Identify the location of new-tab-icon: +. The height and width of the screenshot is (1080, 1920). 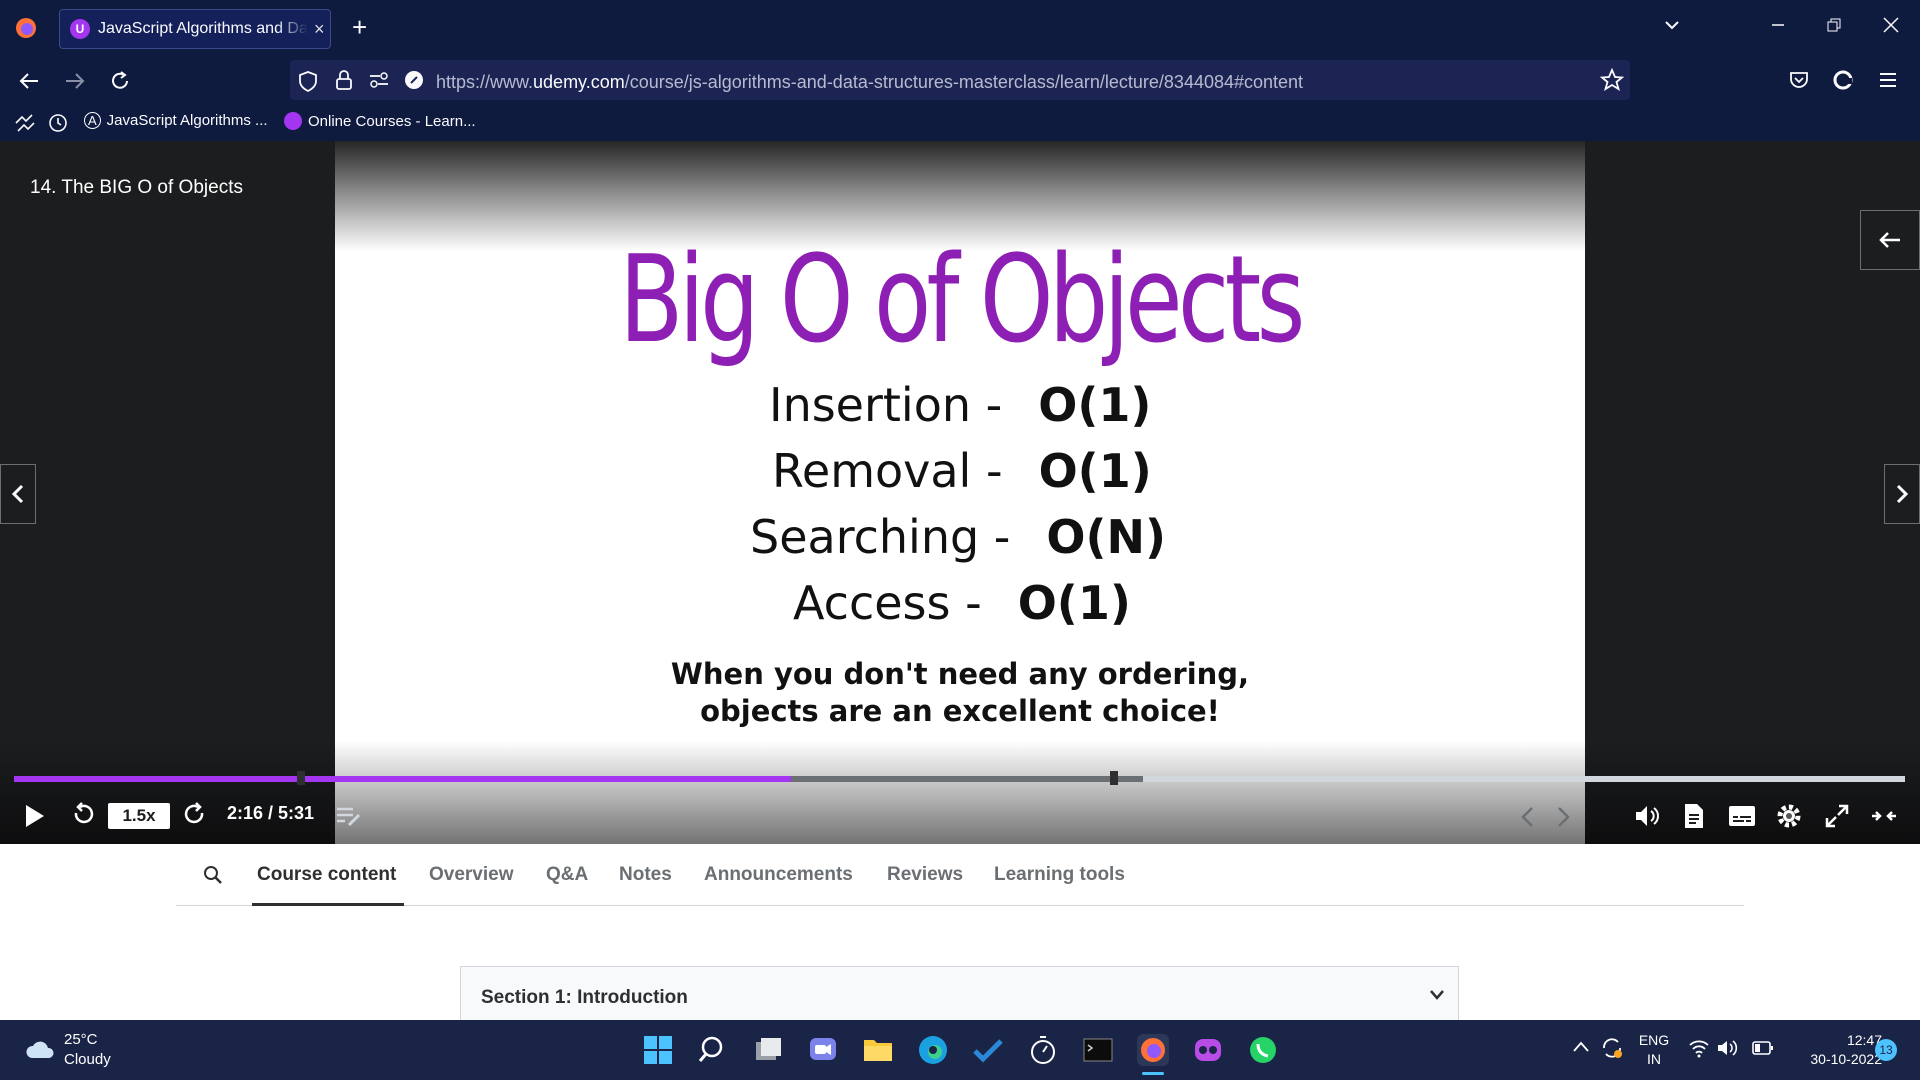
(359, 27).